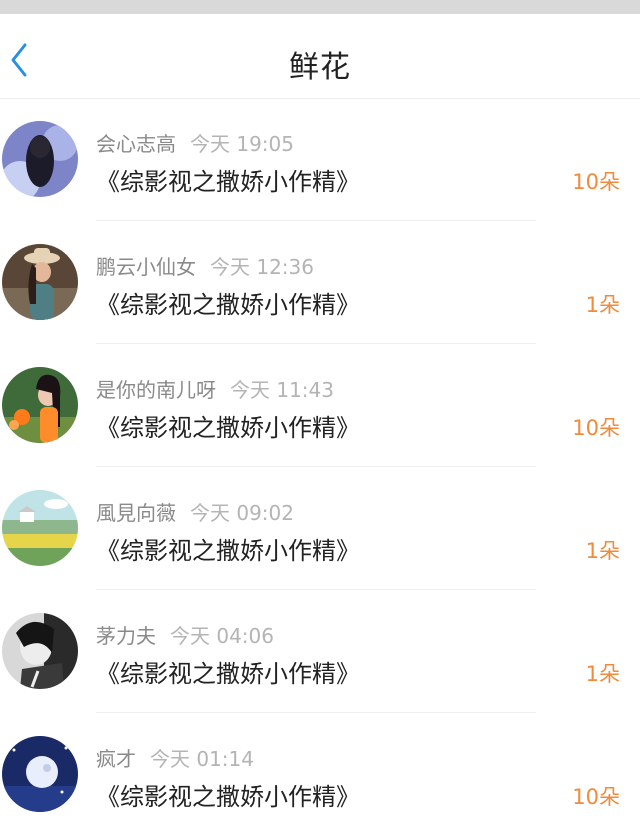  What do you see at coordinates (242, 144) in the screenshot?
I see `timestamp: 今天 19:05` at bounding box center [242, 144].